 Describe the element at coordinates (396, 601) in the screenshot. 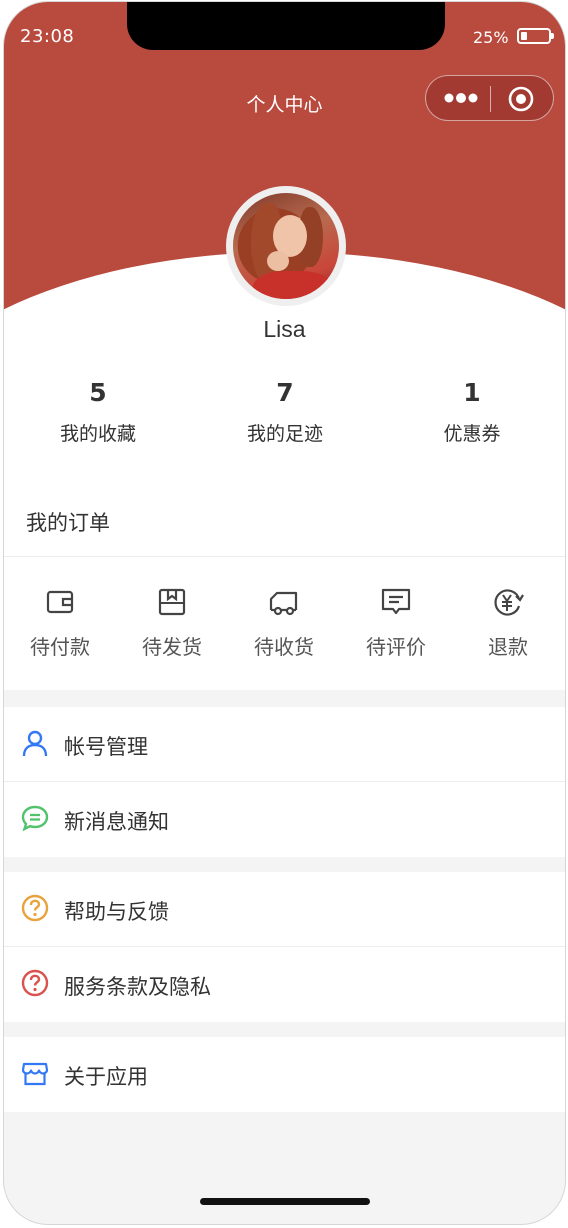

I see `comment-icon` at that location.